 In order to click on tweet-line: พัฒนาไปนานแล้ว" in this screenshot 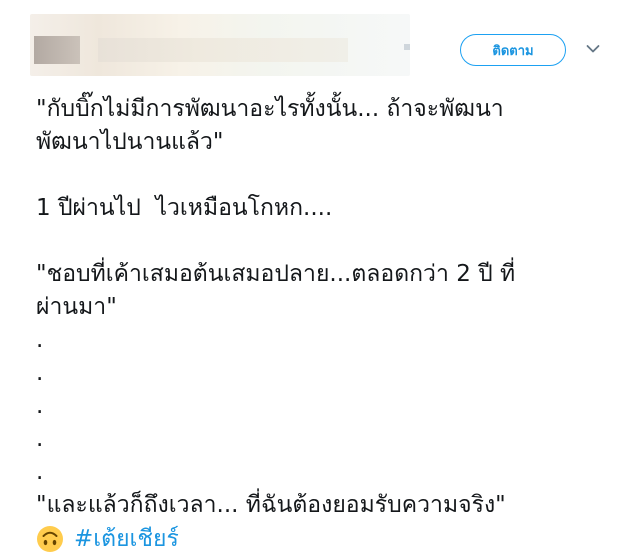, I will do `click(130, 142)`.